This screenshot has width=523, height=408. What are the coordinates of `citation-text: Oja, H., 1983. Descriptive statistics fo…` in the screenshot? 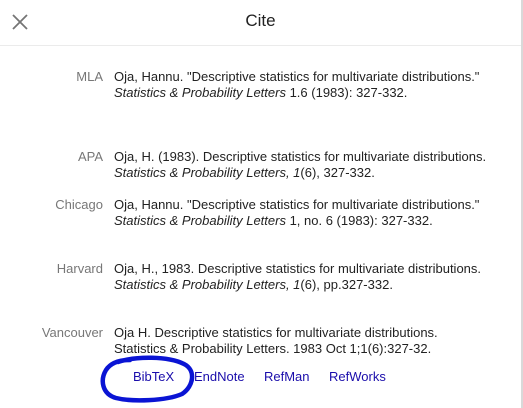 It's located at (302, 277).